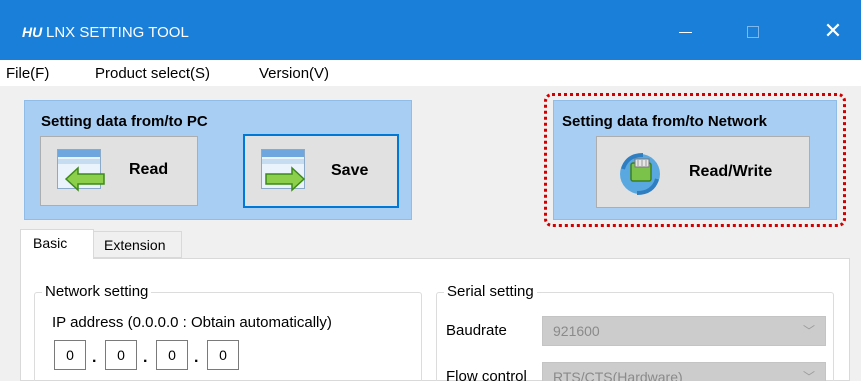  Describe the element at coordinates (490, 291) in the screenshot. I see `serial-setting-legend: Serial setting` at that location.